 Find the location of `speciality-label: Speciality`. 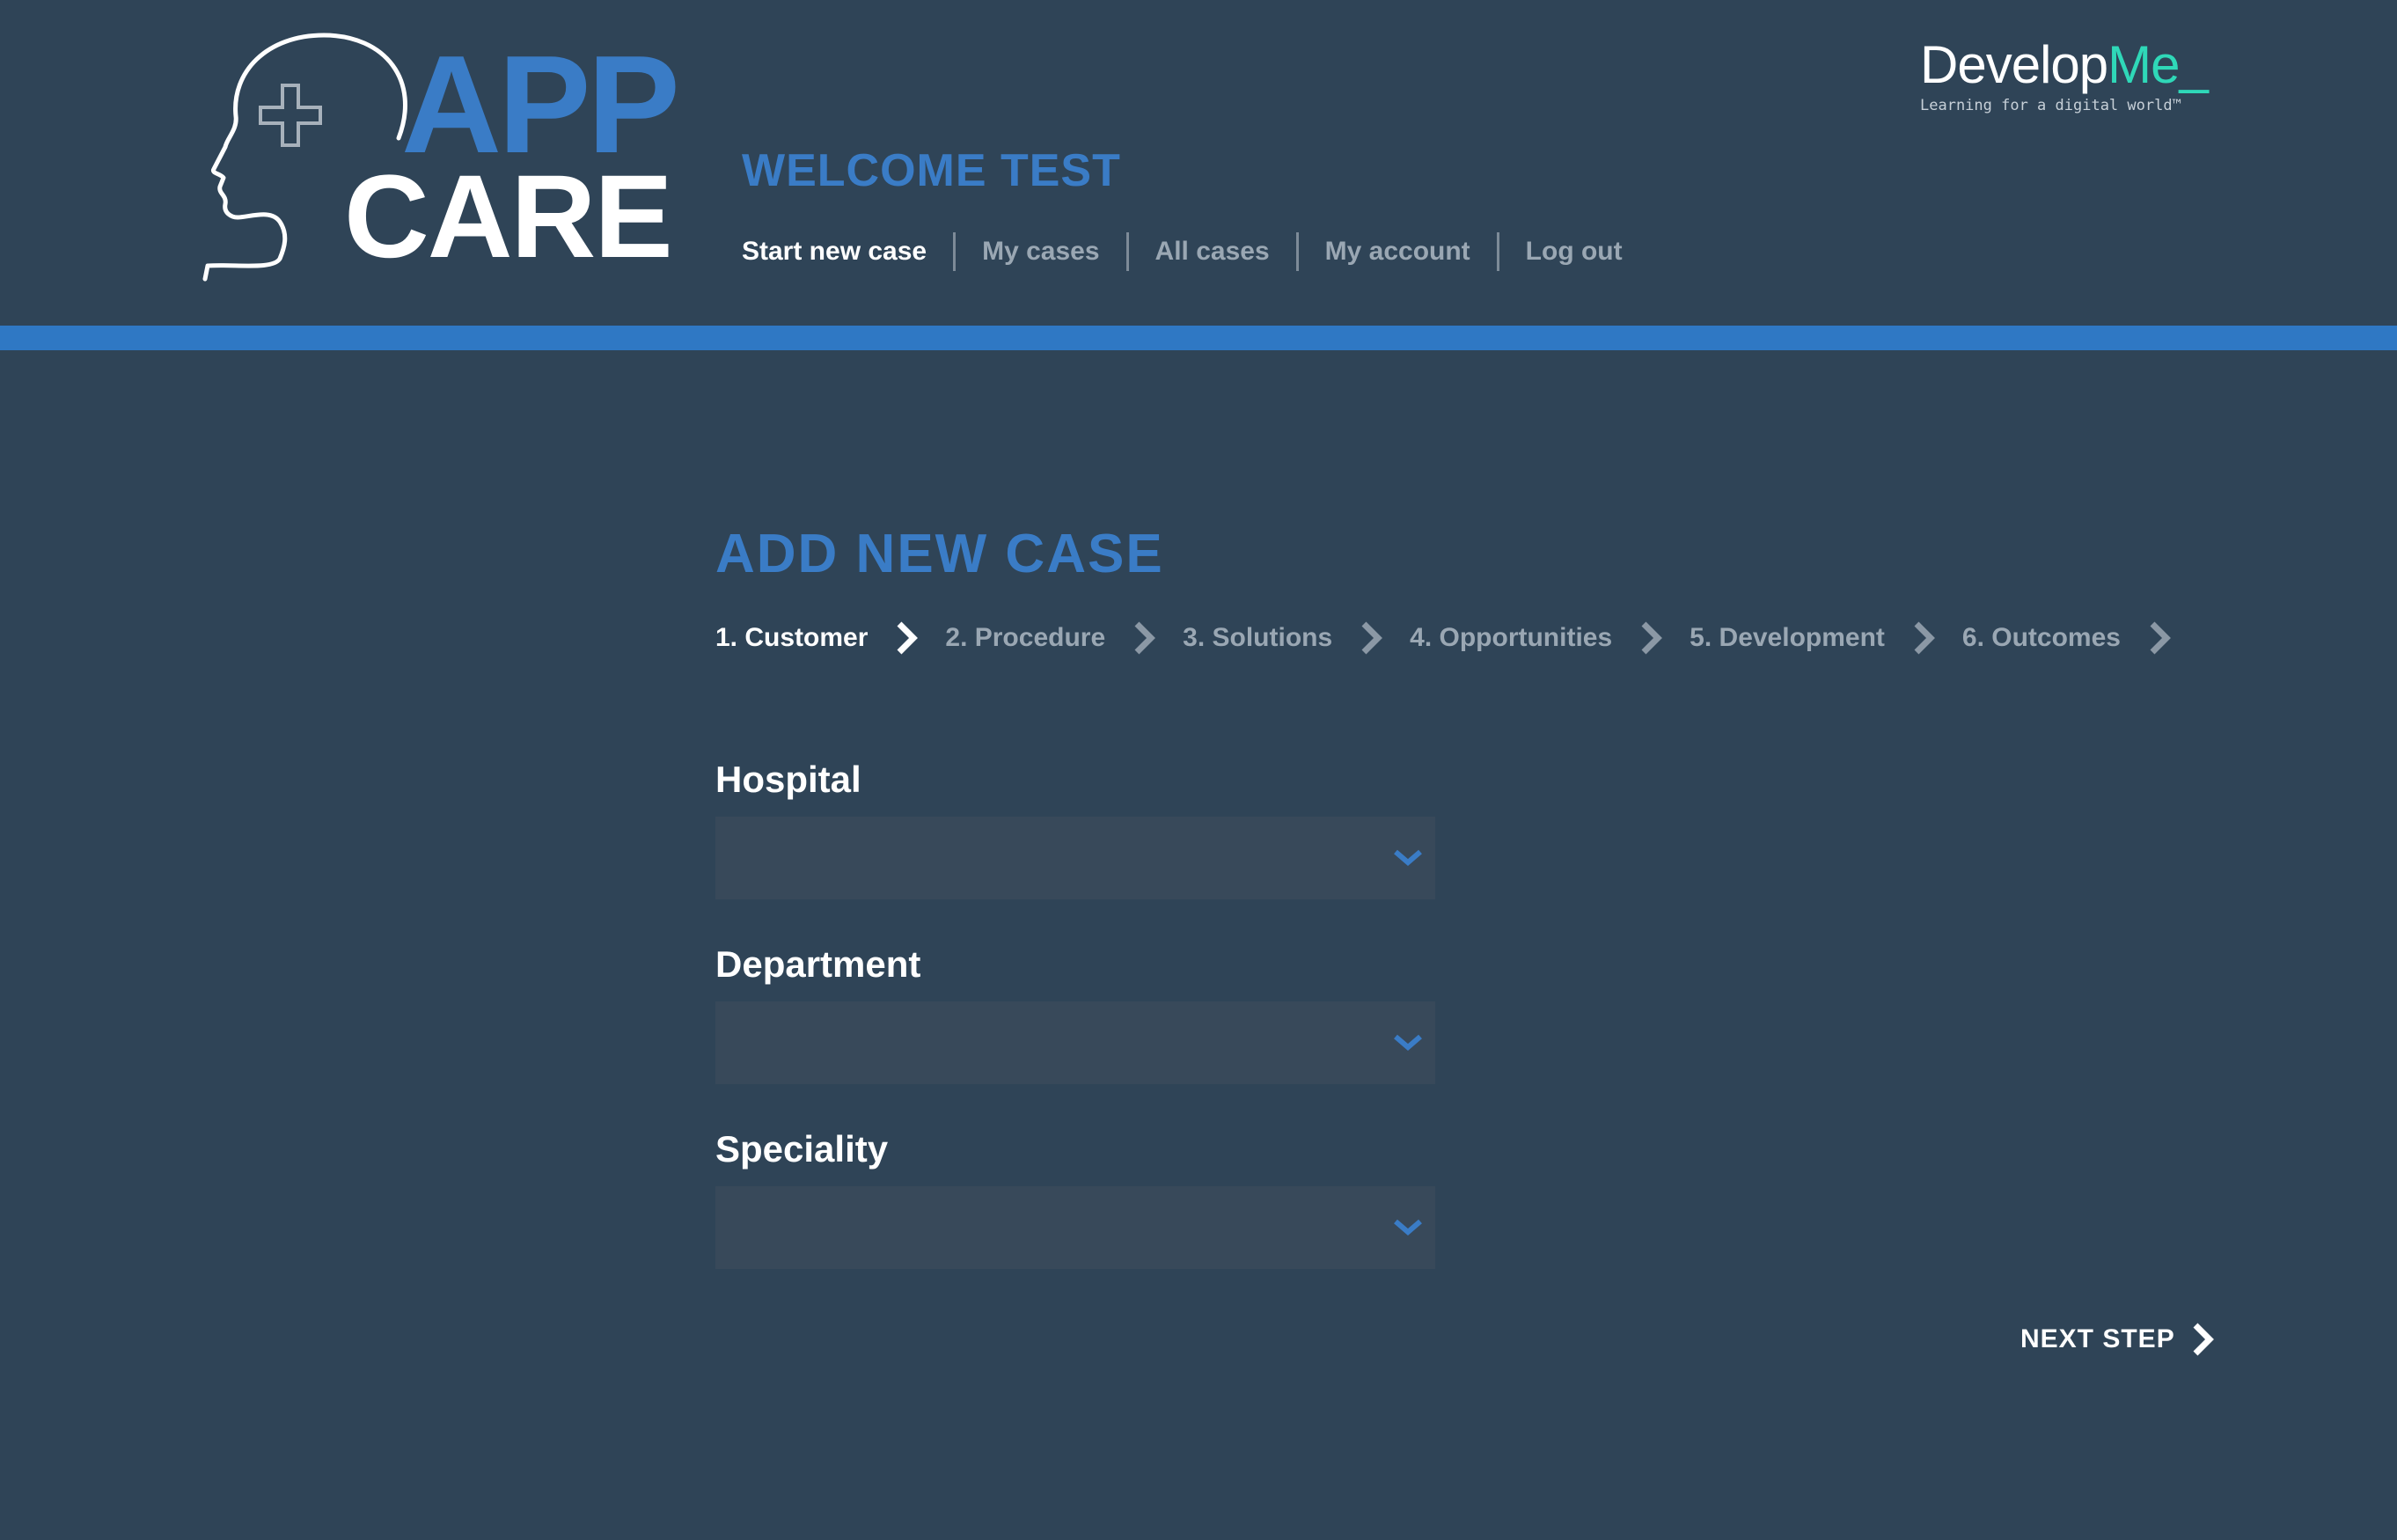

speciality-label: Speciality is located at coordinates (802, 1149).